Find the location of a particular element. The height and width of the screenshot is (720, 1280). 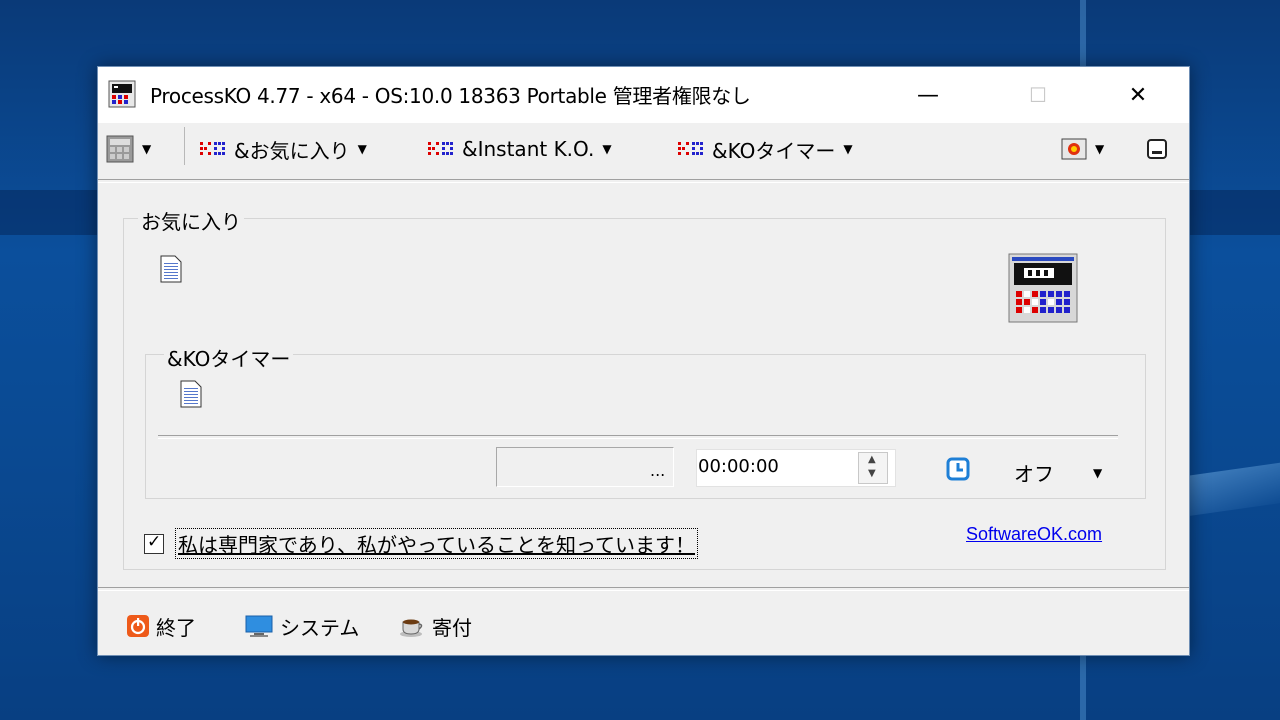

coffee-cup-icon is located at coordinates (411, 628).